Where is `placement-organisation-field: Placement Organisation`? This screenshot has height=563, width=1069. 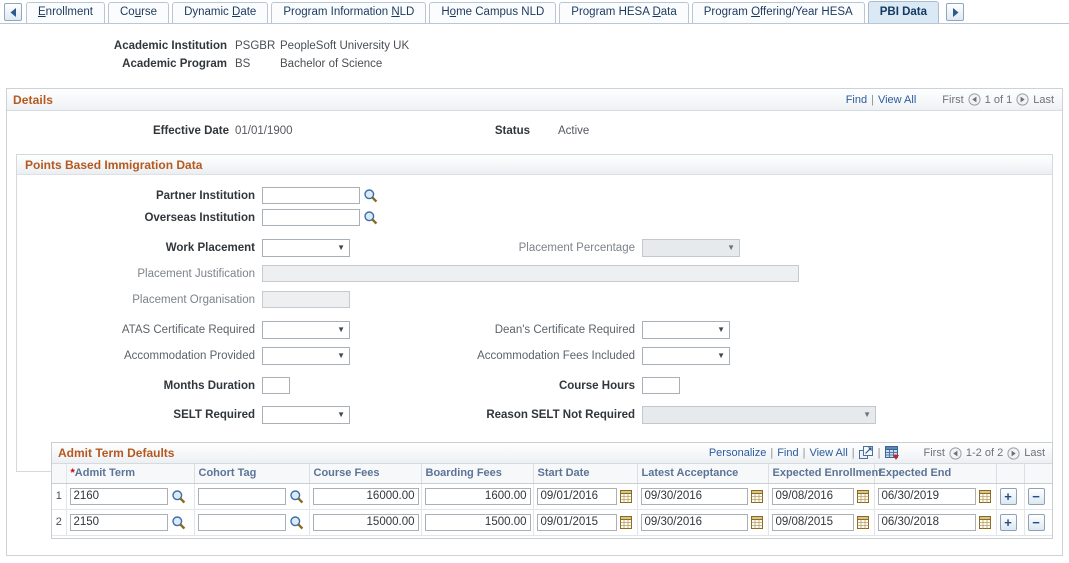
placement-organisation-field: Placement Organisation is located at coordinates (183, 299).